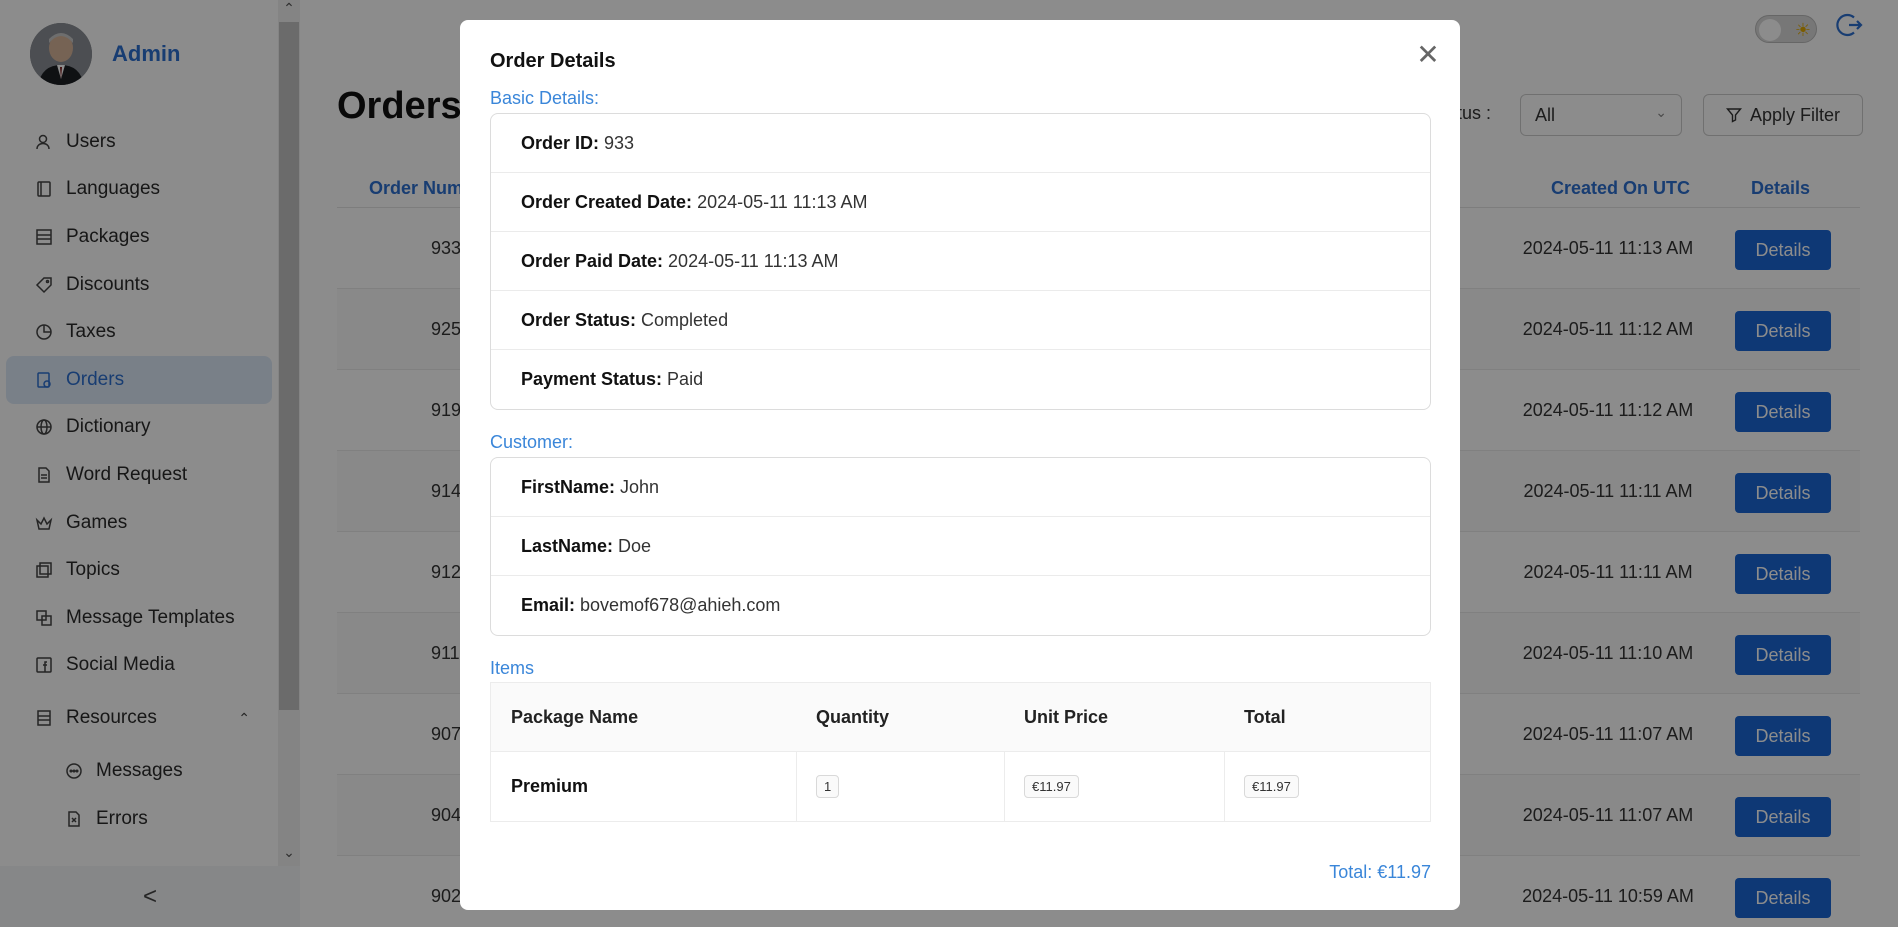 This screenshot has height=927, width=1898. Describe the element at coordinates (575, 717) in the screenshot. I see `col-package-name: Package Name` at that location.